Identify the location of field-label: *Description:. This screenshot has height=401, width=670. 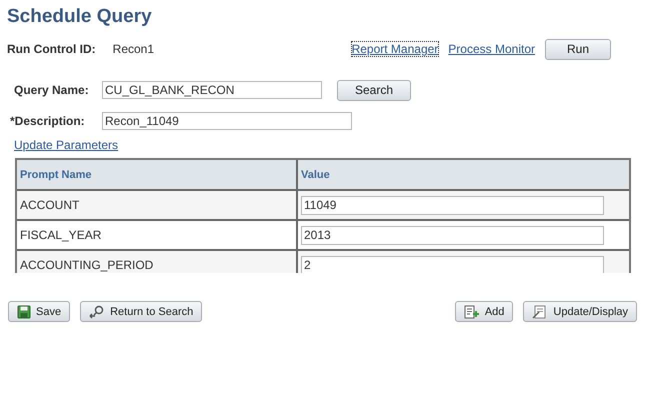
(48, 121).